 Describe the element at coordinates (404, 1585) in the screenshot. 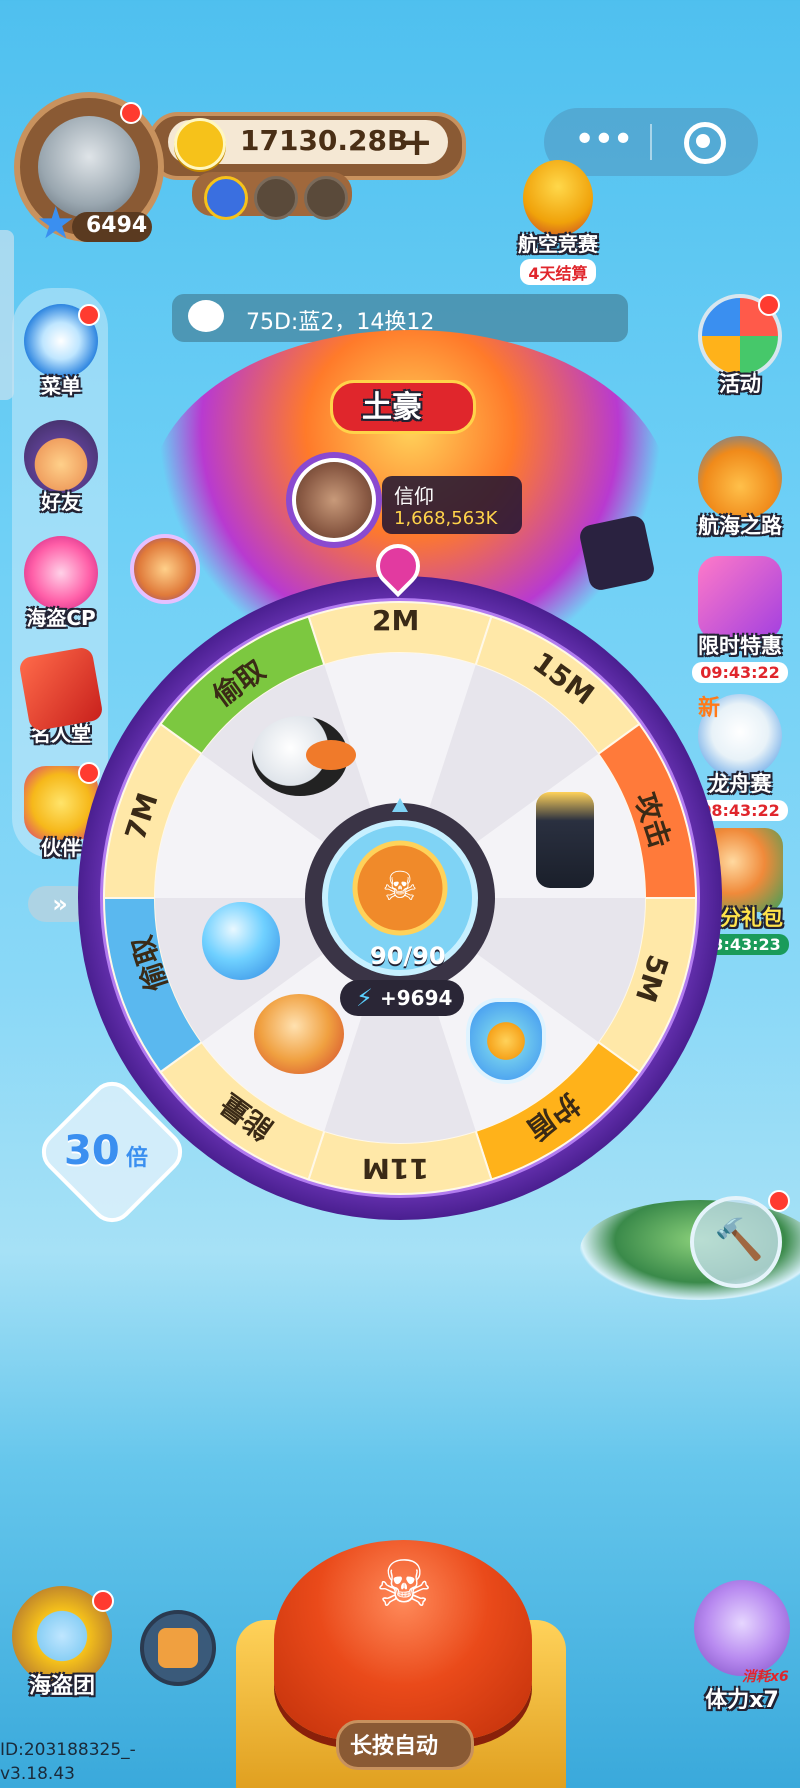

I see `spin-skull-icon: ☠` at that location.